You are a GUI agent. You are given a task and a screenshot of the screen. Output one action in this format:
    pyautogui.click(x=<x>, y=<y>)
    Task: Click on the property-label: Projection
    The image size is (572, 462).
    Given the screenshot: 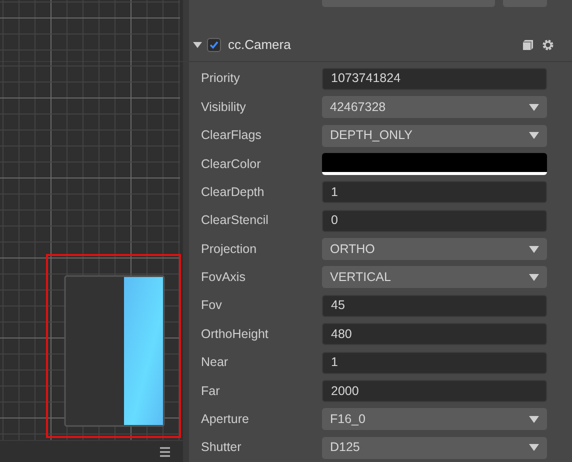 What is the action you would take?
    pyautogui.click(x=229, y=249)
    